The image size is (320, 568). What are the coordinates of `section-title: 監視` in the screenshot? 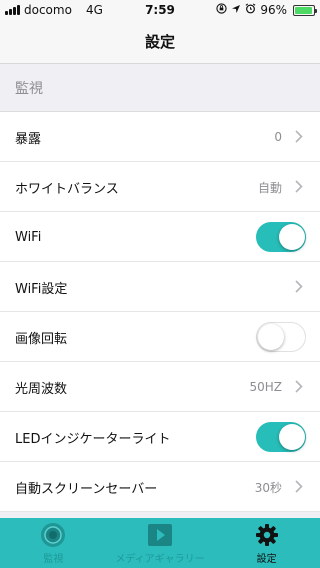 It's located at (29, 88).